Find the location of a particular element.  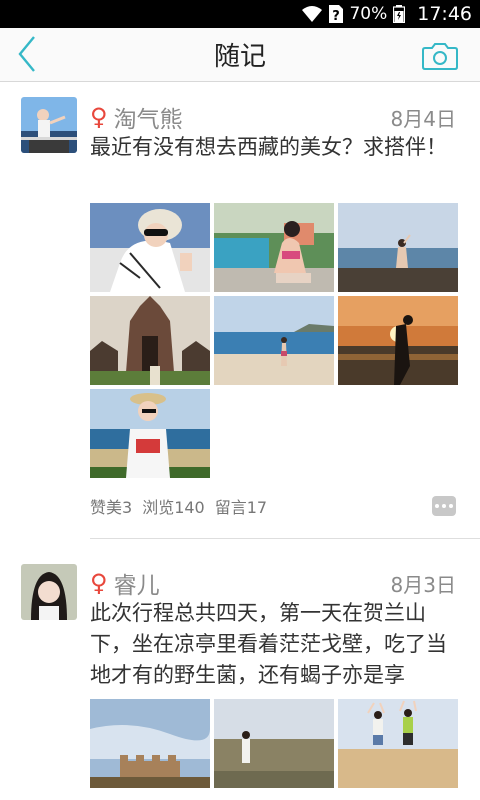

post-meta: ♀ 睿儿 8月3日 is located at coordinates (273, 583).